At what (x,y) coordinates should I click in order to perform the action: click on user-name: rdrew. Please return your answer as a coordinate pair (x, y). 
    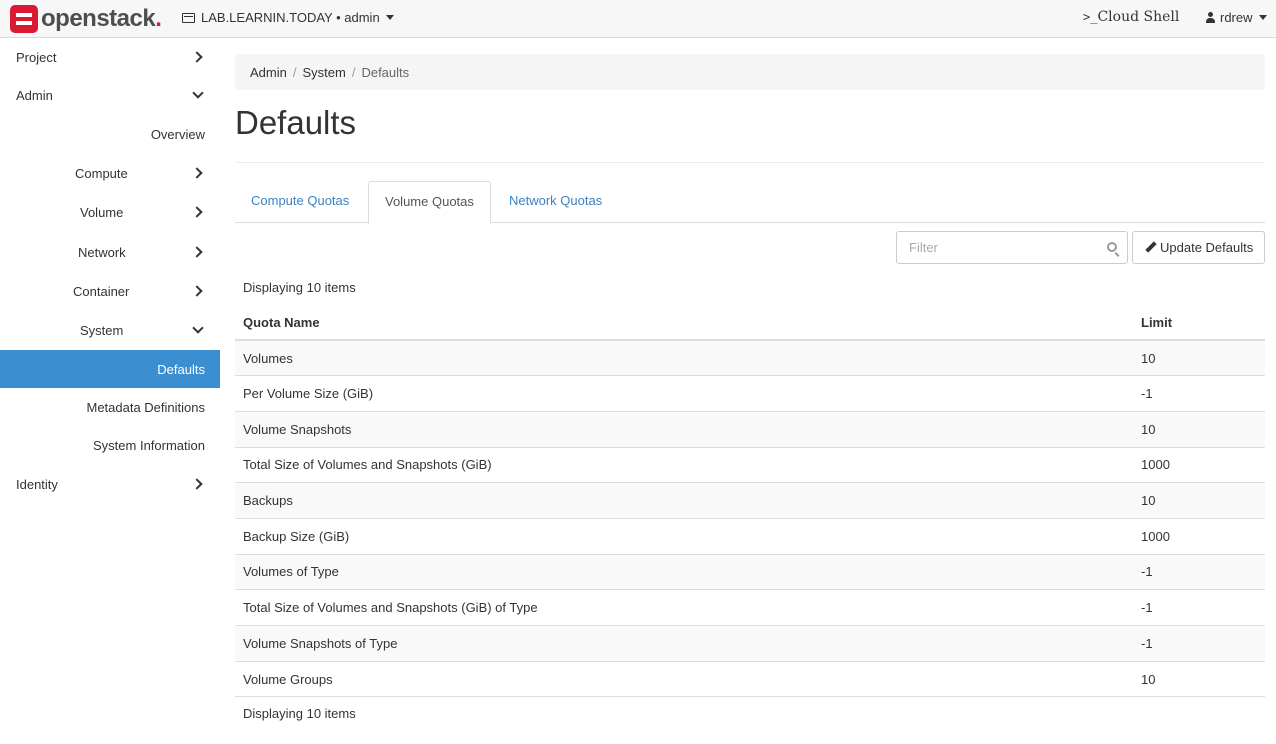
    Looking at the image, I should click on (1236, 17).